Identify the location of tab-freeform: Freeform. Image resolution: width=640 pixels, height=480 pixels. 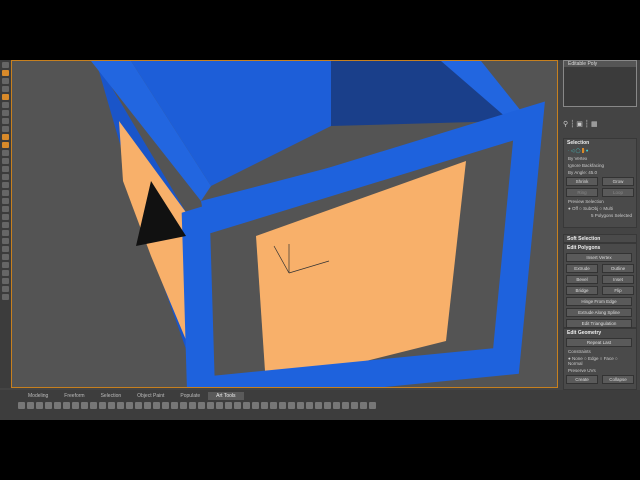
(74, 396).